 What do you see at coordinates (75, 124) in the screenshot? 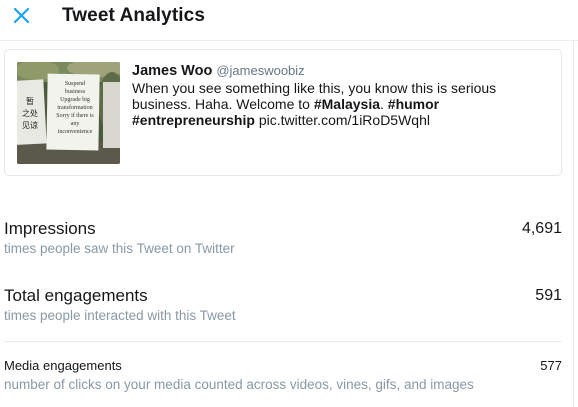
I see `media-sign-line: any` at bounding box center [75, 124].